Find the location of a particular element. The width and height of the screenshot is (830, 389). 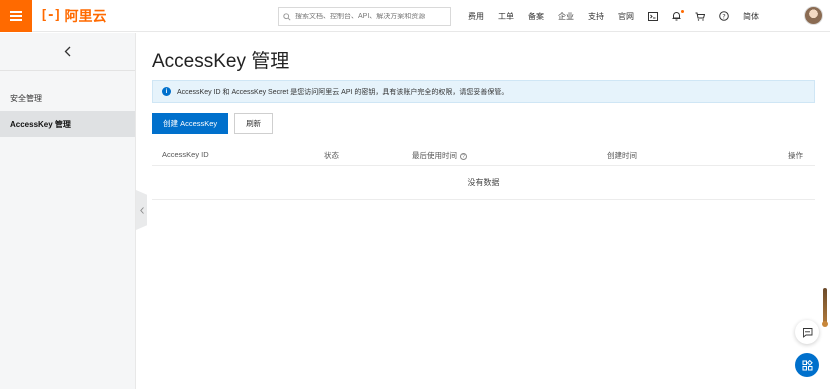

sidebar-back-button is located at coordinates (67, 52).